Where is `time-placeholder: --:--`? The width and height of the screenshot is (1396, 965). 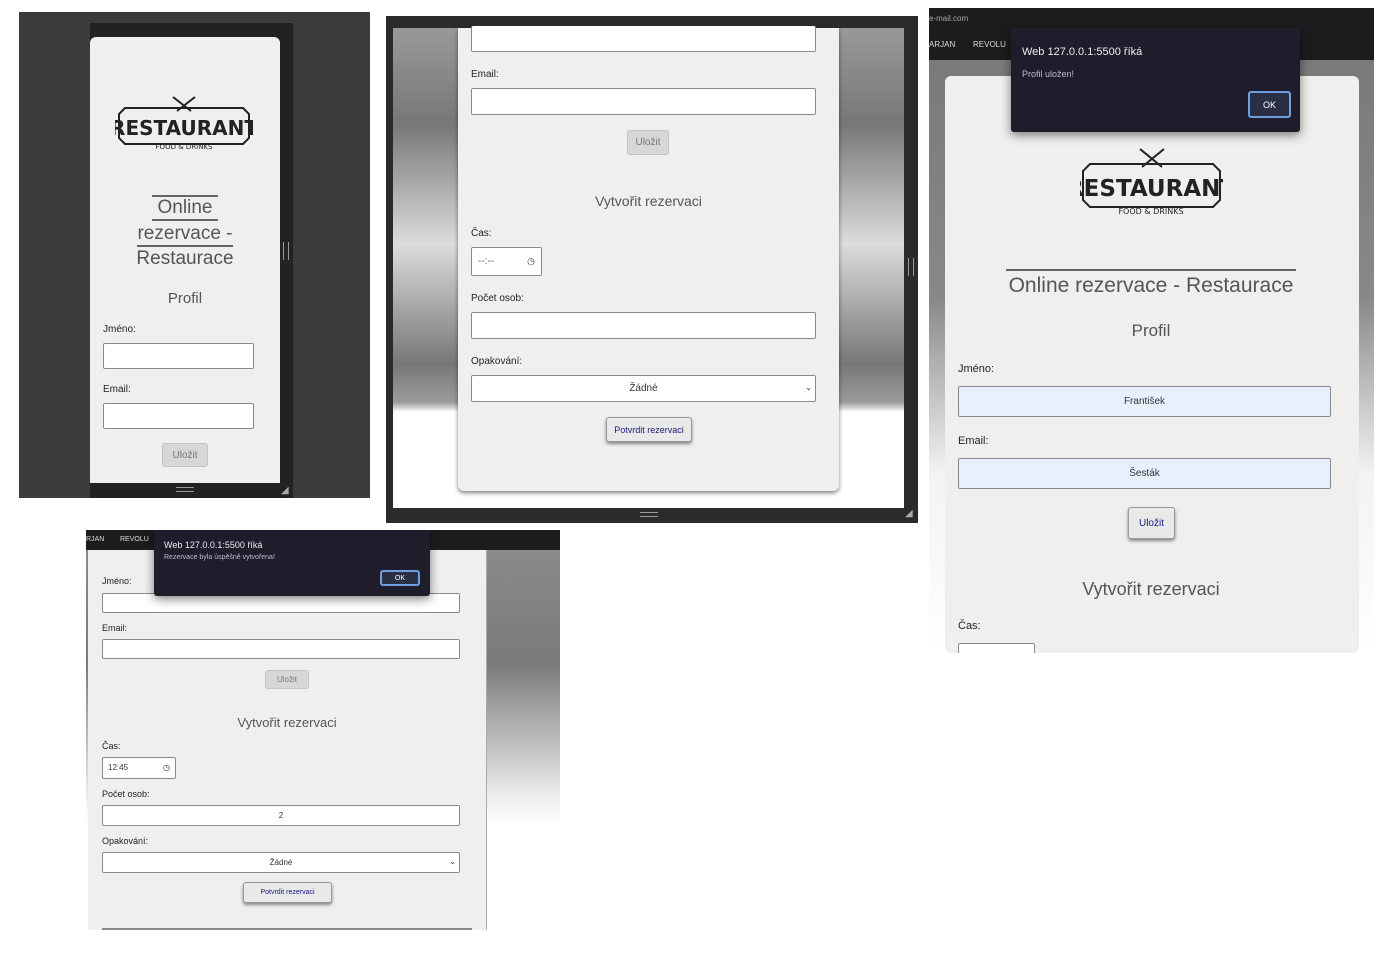 time-placeholder: --:-- is located at coordinates (486, 261).